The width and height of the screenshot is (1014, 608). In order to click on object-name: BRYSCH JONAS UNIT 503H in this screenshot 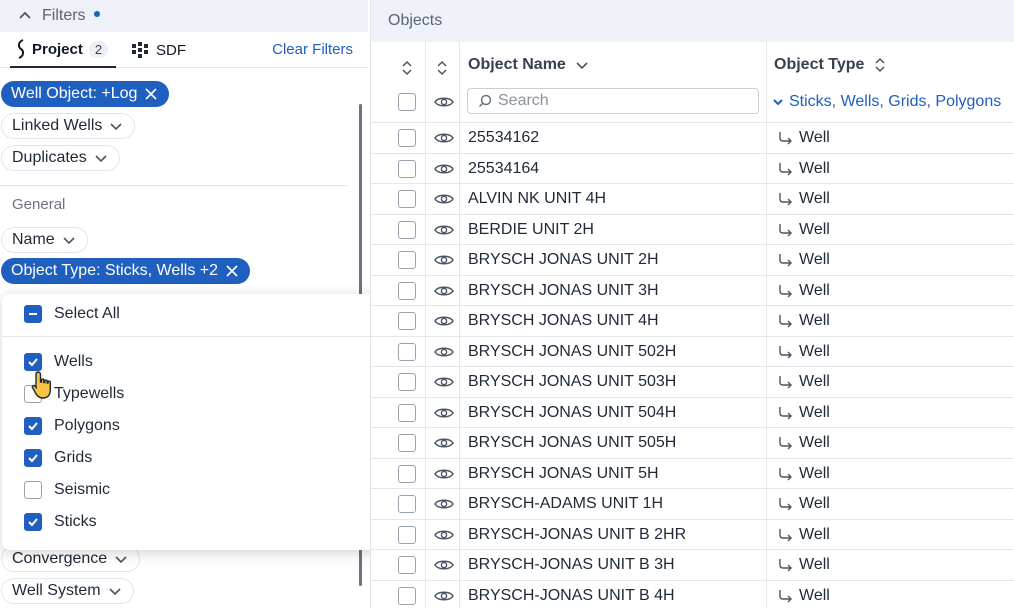, I will do `click(572, 381)`.